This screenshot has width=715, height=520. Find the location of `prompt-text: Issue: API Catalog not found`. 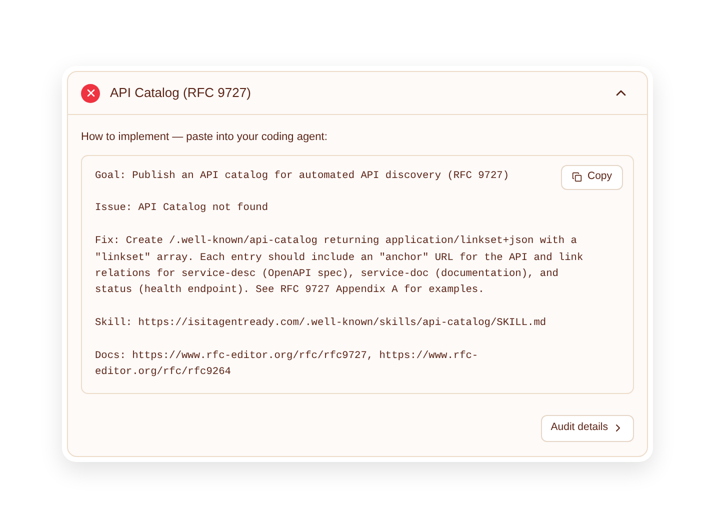

prompt-text: Issue: API Catalog not found is located at coordinates (181, 208).